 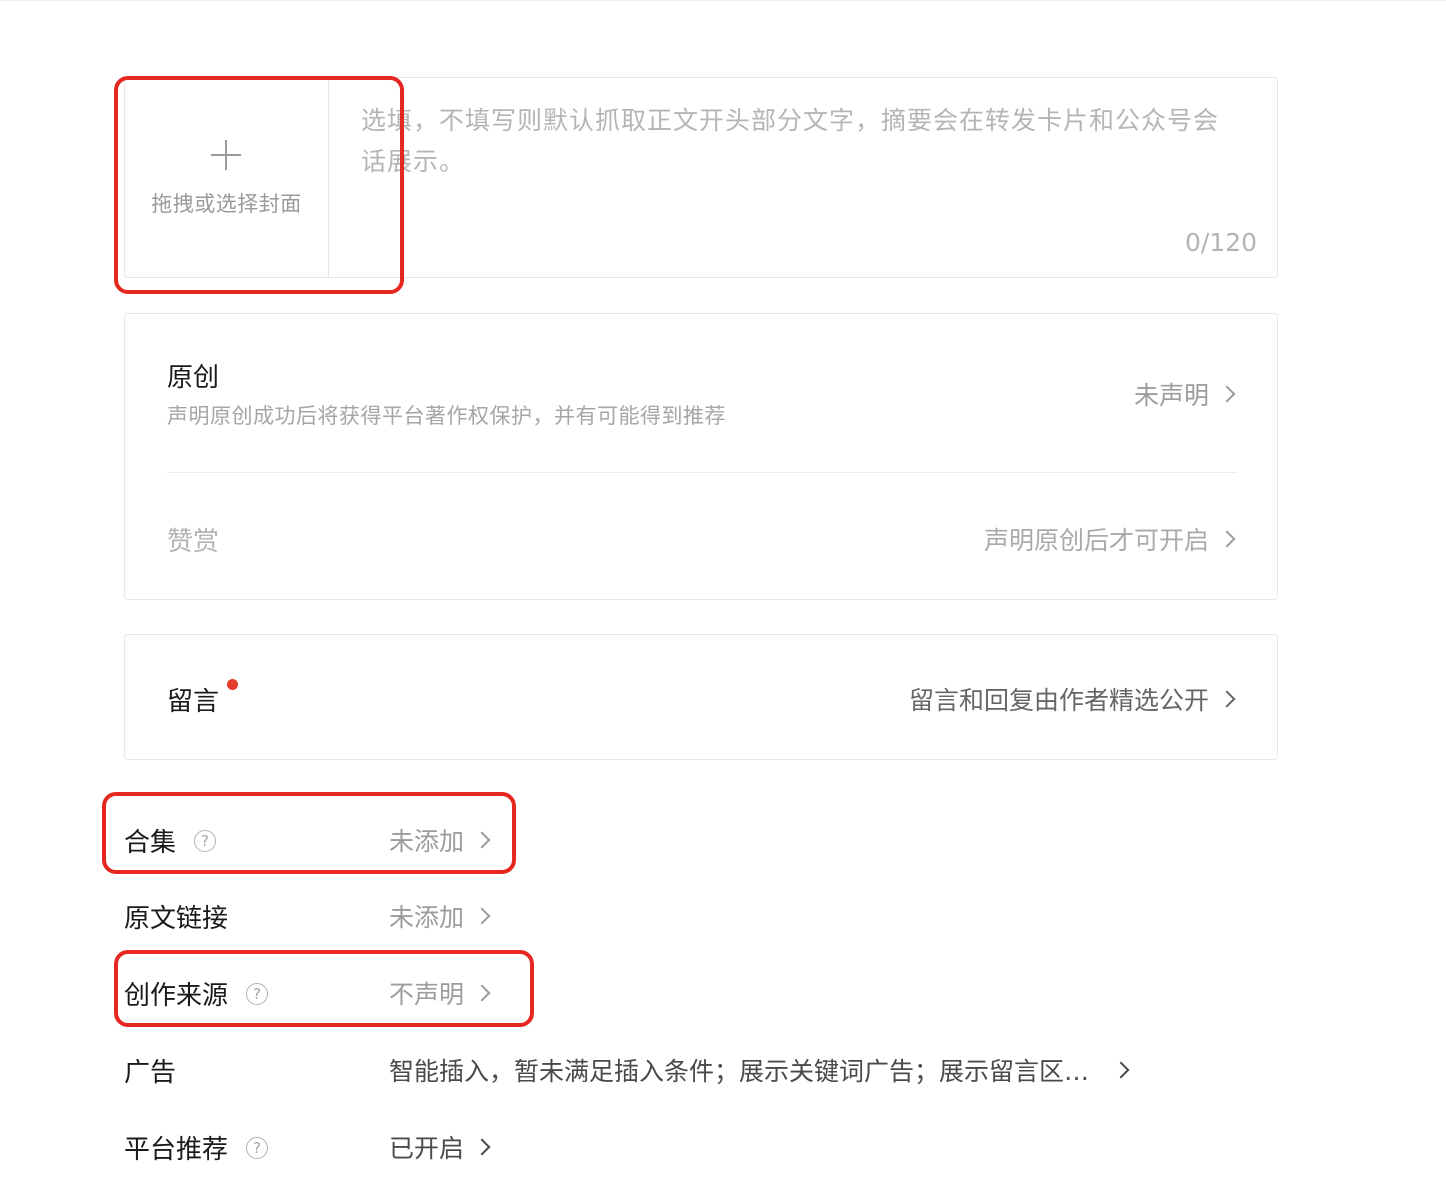 What do you see at coordinates (176, 996) in the screenshot?
I see `creation-source-label: 创作来源` at bounding box center [176, 996].